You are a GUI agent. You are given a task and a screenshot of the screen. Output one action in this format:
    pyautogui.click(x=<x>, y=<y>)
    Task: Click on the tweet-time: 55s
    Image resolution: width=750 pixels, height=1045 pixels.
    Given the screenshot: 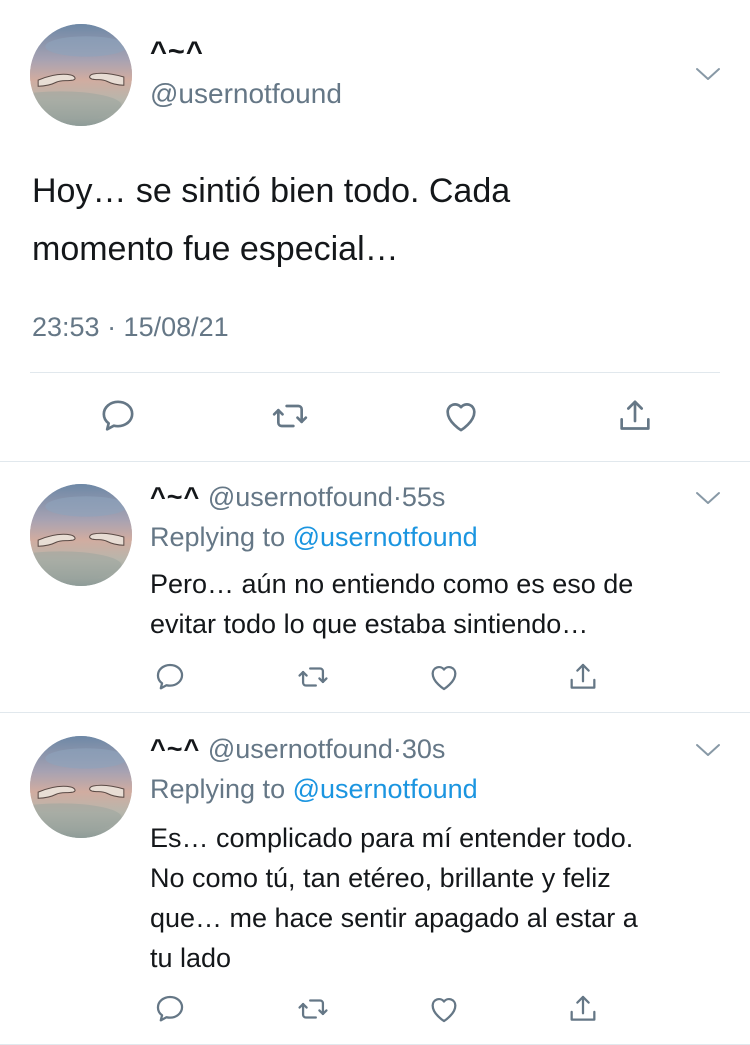 What is the action you would take?
    pyautogui.click(x=424, y=497)
    